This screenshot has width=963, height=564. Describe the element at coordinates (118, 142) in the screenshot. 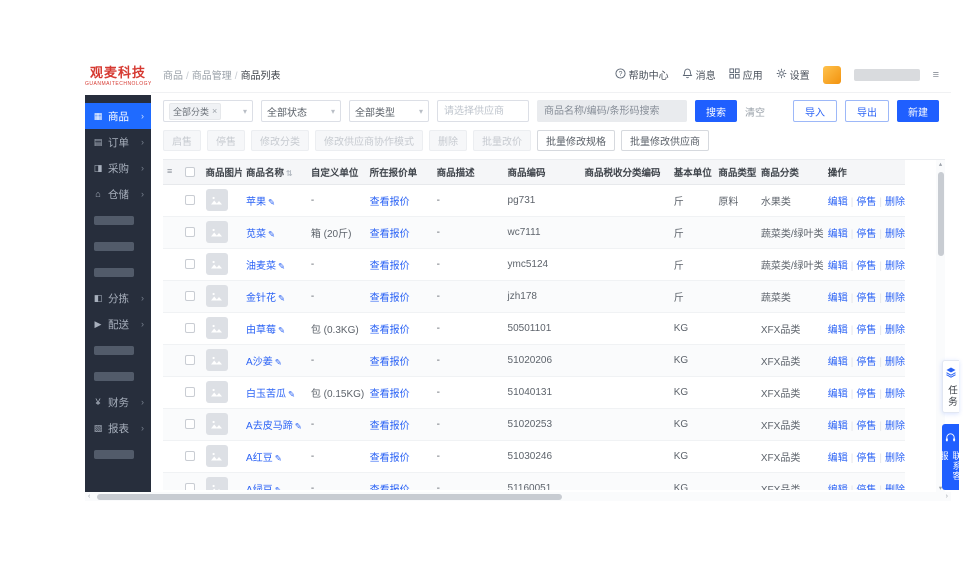

I see `sidebar-item: ▤ 订单 ›` at that location.